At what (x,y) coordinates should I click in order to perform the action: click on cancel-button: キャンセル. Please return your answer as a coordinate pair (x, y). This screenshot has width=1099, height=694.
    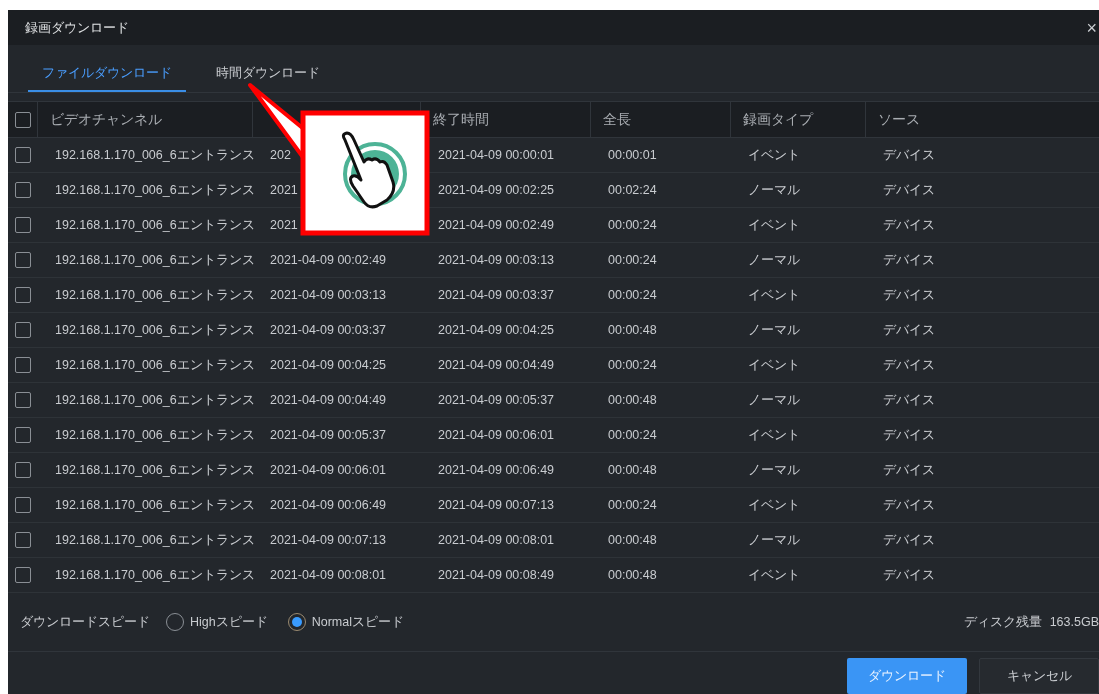
    Looking at the image, I should click on (1039, 676).